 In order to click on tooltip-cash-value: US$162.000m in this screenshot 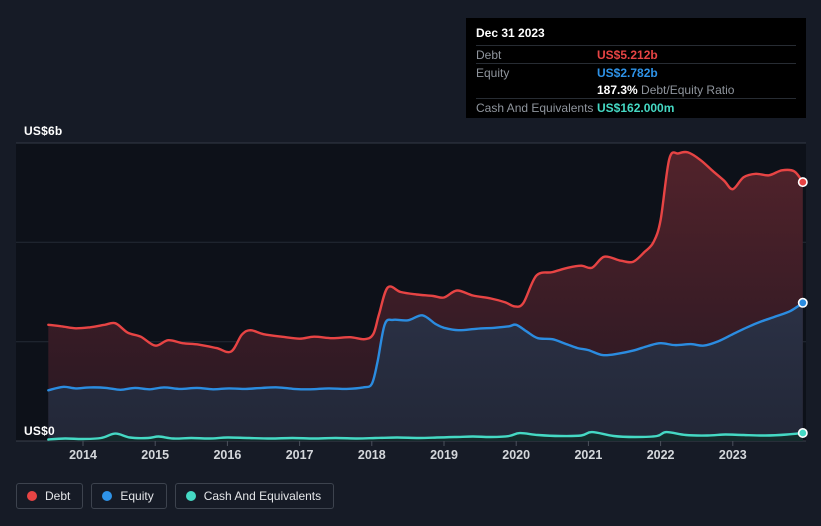, I will do `click(636, 107)`.